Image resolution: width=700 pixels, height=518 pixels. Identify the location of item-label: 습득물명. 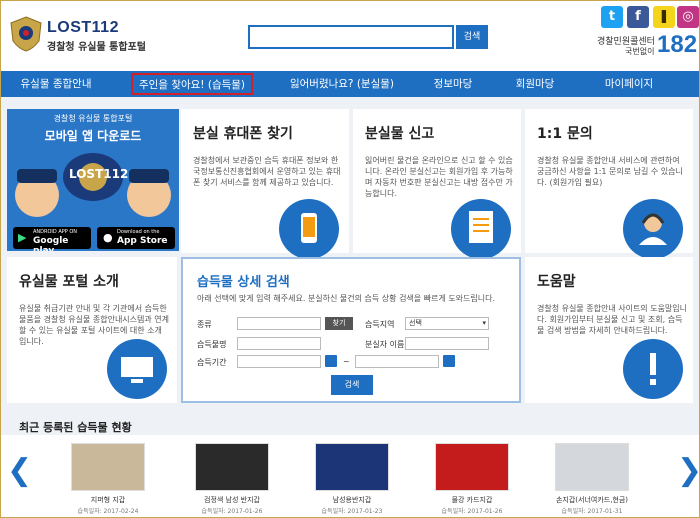
(212, 344).